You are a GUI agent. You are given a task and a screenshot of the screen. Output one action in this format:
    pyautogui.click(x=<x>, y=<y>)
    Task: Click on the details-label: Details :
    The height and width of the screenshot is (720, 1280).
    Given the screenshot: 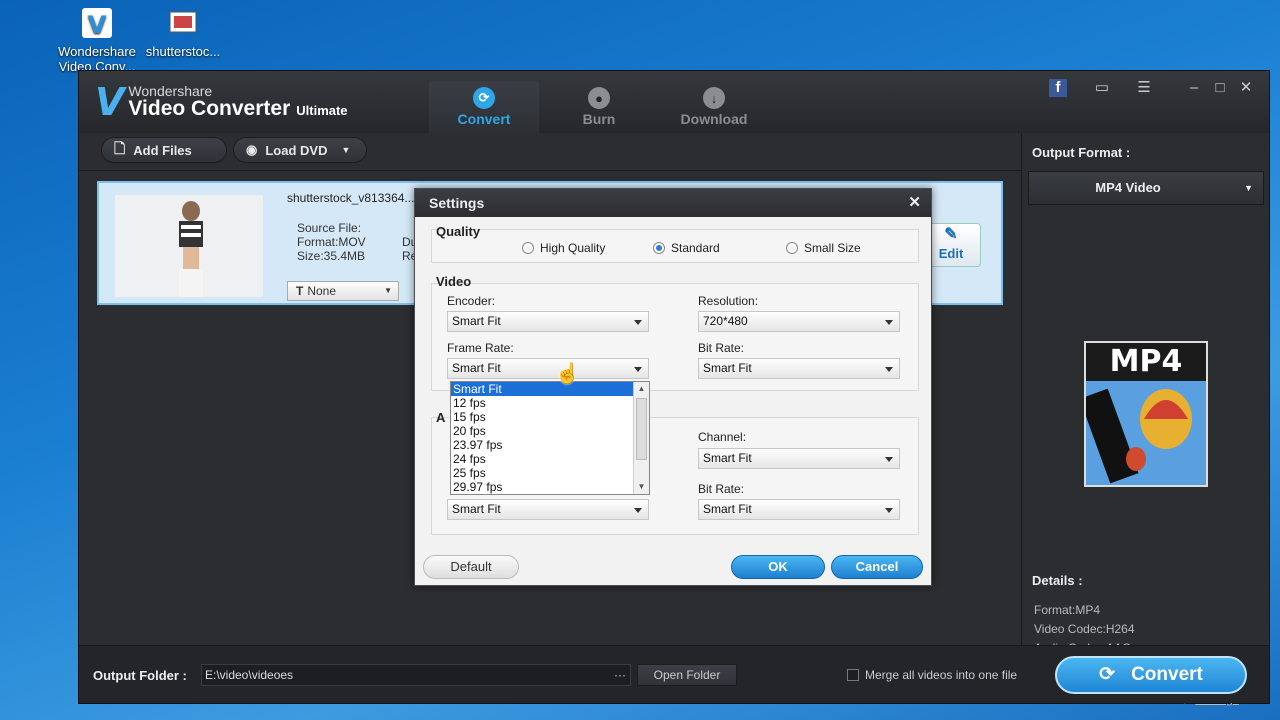 What is the action you would take?
    pyautogui.click(x=1057, y=580)
    